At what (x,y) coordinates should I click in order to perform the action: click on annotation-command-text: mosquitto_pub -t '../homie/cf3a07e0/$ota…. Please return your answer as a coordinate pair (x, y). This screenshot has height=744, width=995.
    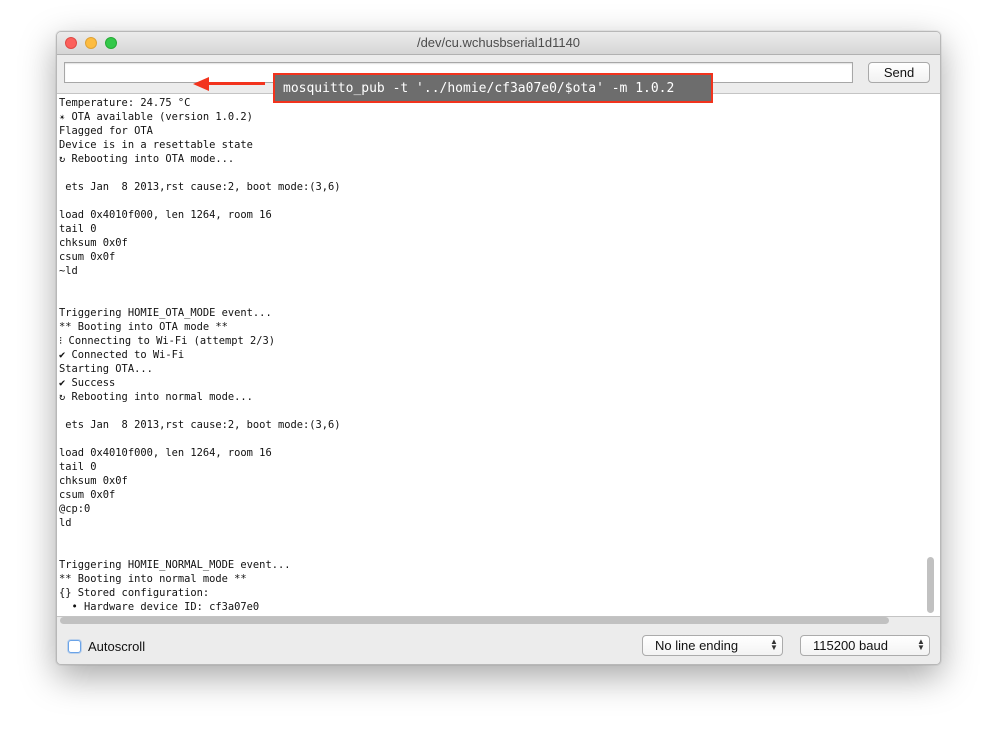
    Looking at the image, I should click on (479, 88).